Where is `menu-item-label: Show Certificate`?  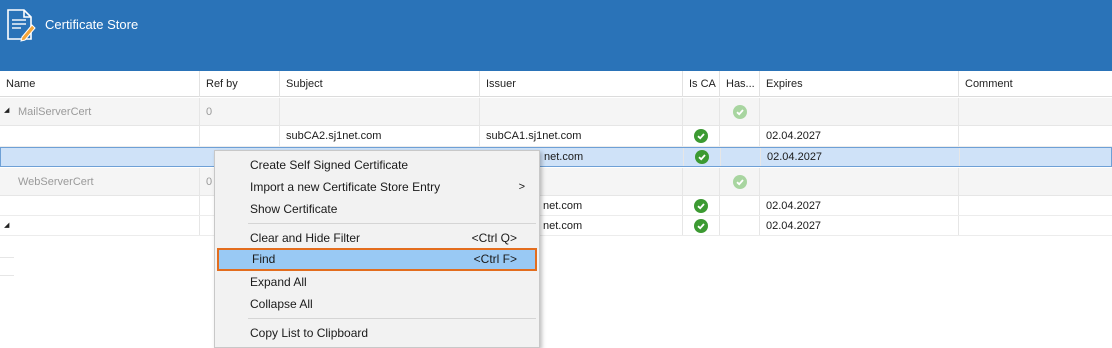 menu-item-label: Show Certificate is located at coordinates (294, 209).